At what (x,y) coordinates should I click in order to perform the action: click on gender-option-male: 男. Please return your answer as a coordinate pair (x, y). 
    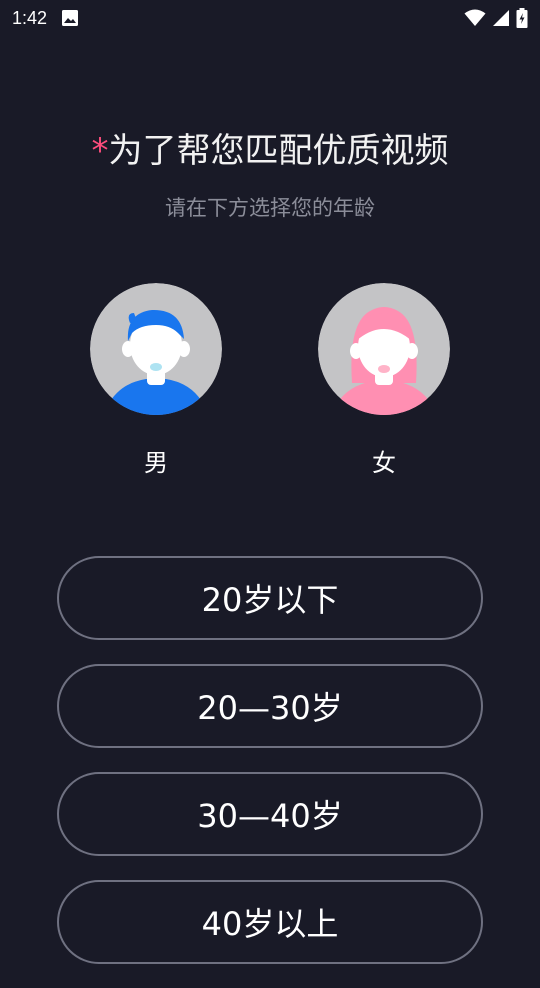
    Looking at the image, I should click on (156, 381).